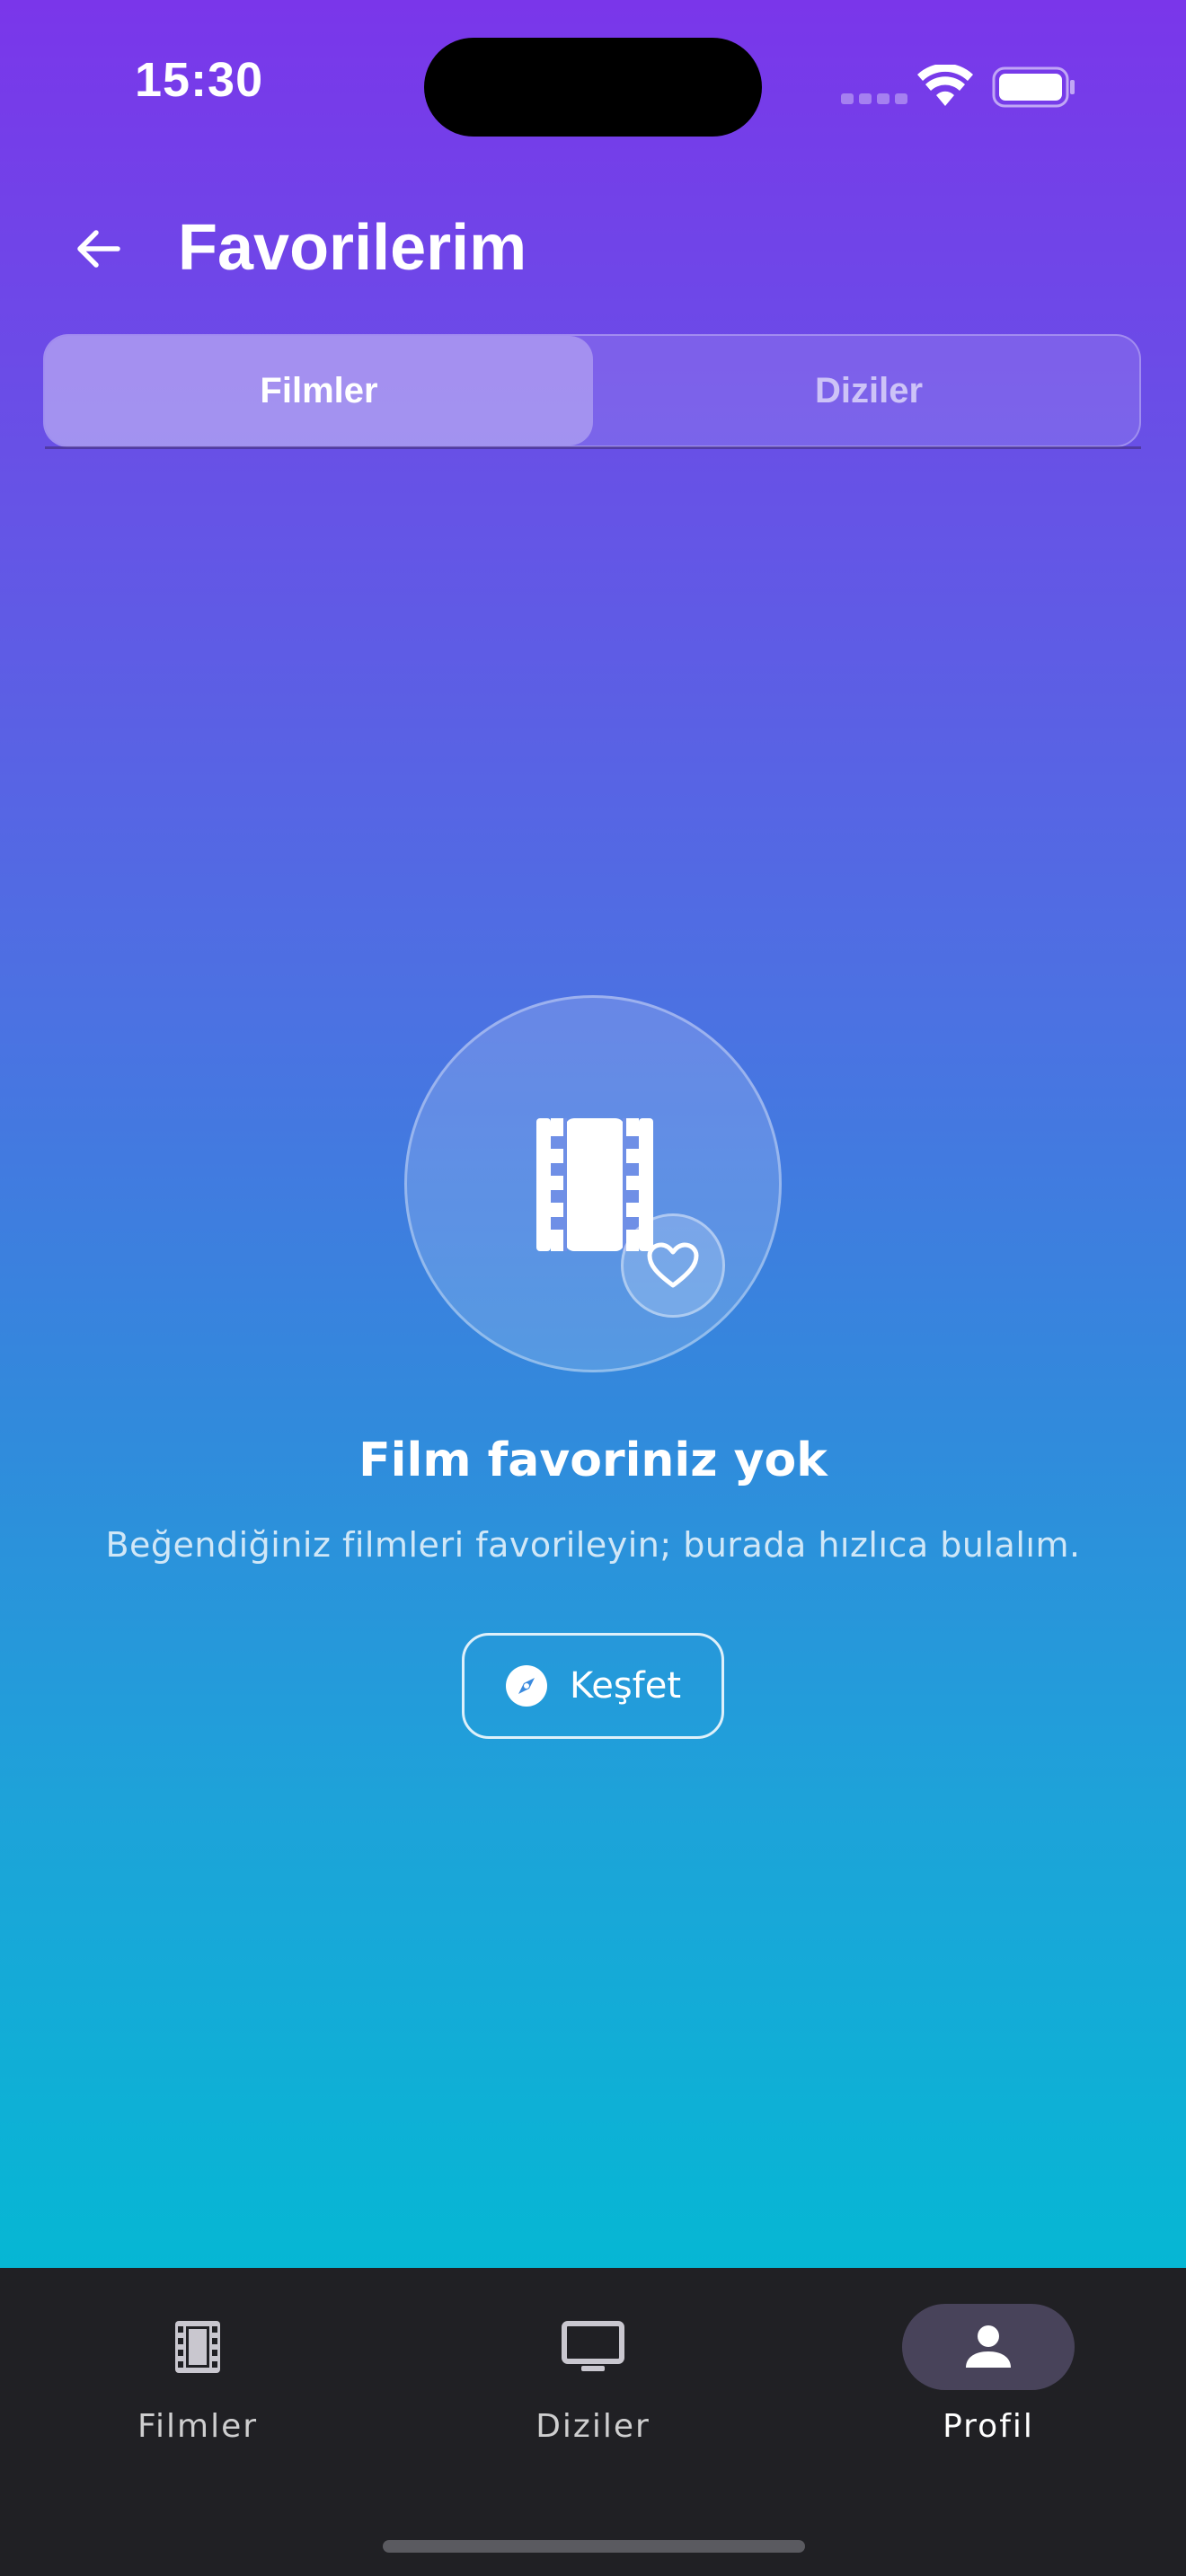  What do you see at coordinates (593, 2385) in the screenshot?
I see `nav-item-diziler: Diziler` at bounding box center [593, 2385].